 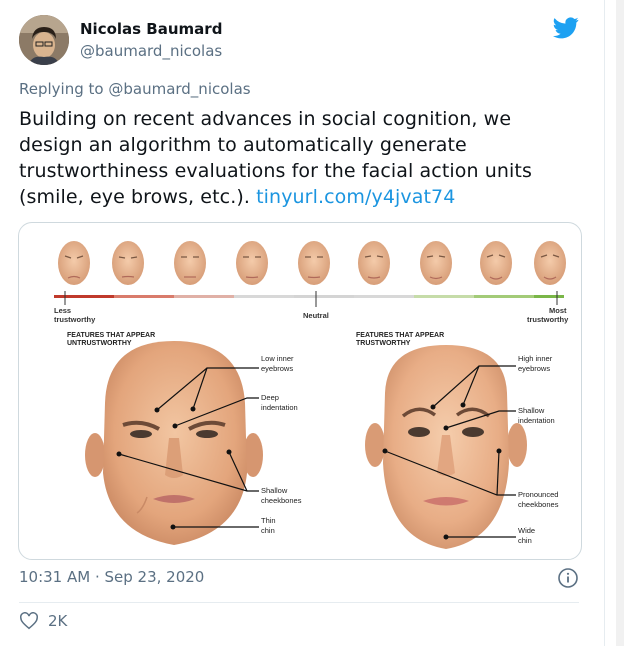 I want to click on like-count: 2K, so click(x=57, y=621).